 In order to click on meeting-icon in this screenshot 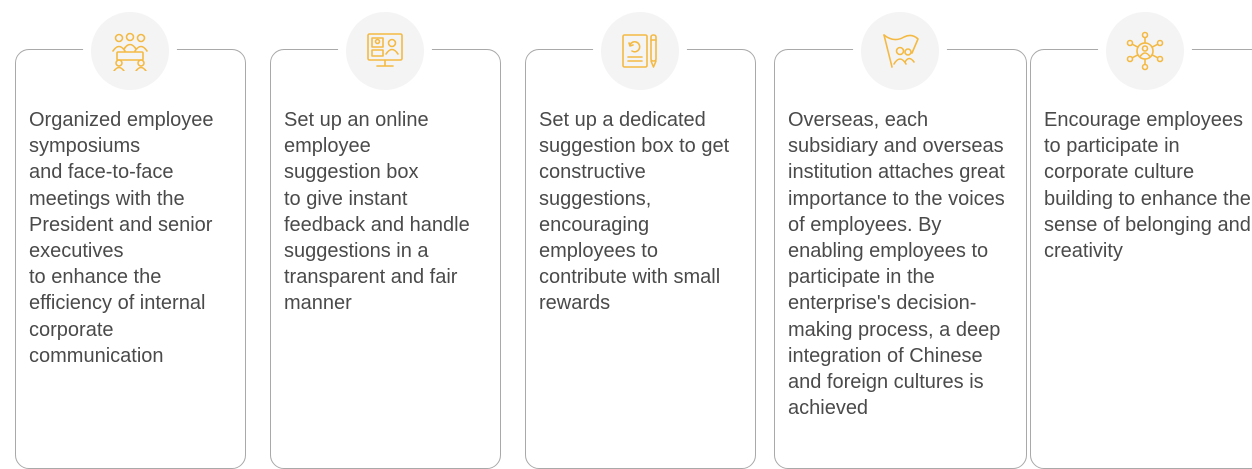, I will do `click(130, 51)`.